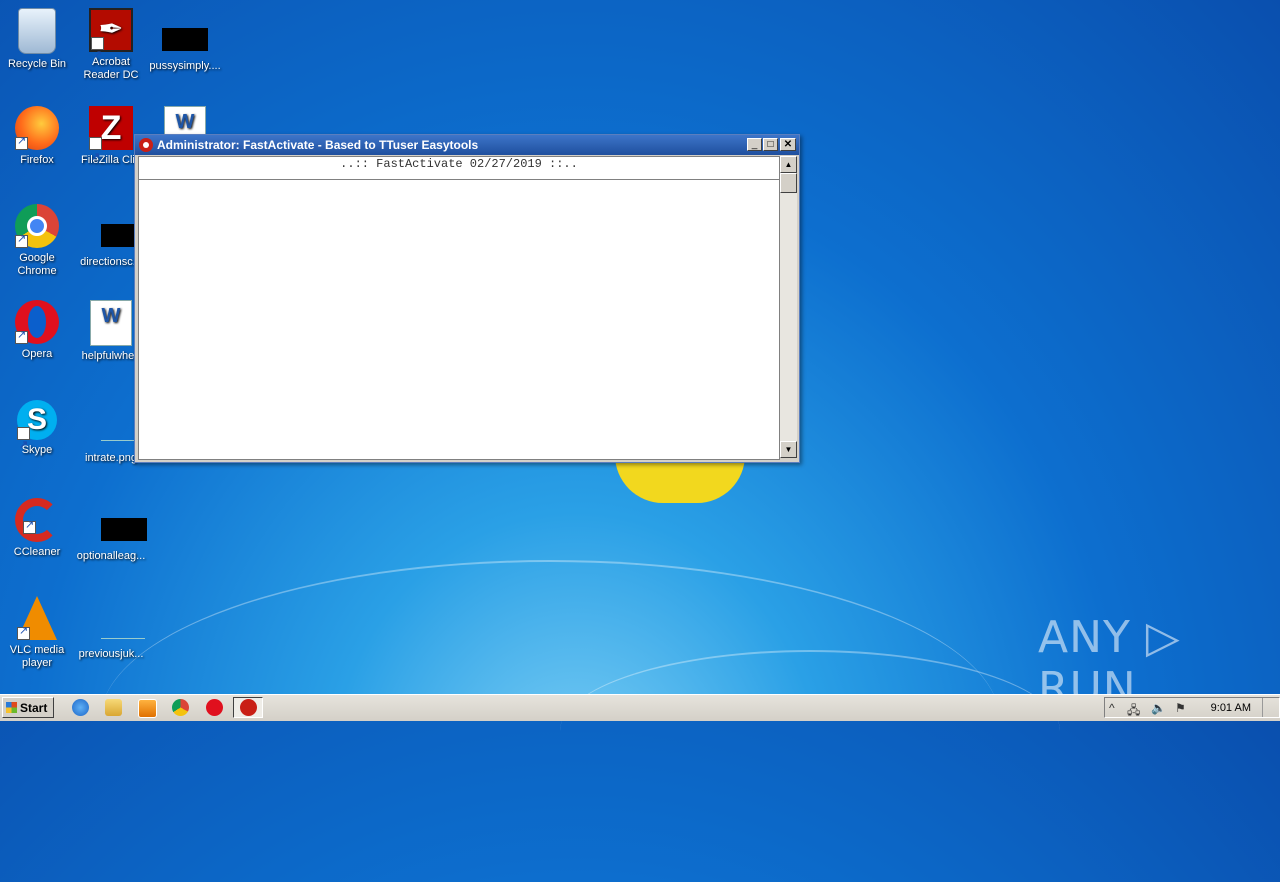 Image resolution: width=1280 pixels, height=882 pixels. Describe the element at coordinates (37, 128) in the screenshot. I see `firefox-icon` at that location.